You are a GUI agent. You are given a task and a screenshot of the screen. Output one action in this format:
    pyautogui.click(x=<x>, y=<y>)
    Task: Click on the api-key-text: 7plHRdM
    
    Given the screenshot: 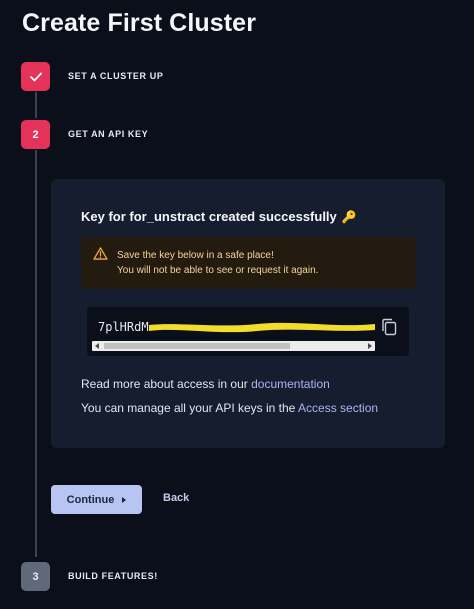 What is the action you would take?
    pyautogui.click(x=123, y=327)
    